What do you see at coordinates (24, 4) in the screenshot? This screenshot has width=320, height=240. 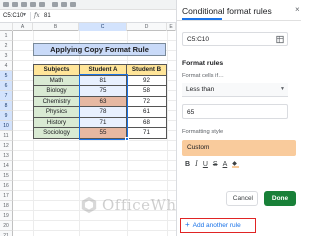 I see `print-icon` at bounding box center [24, 4].